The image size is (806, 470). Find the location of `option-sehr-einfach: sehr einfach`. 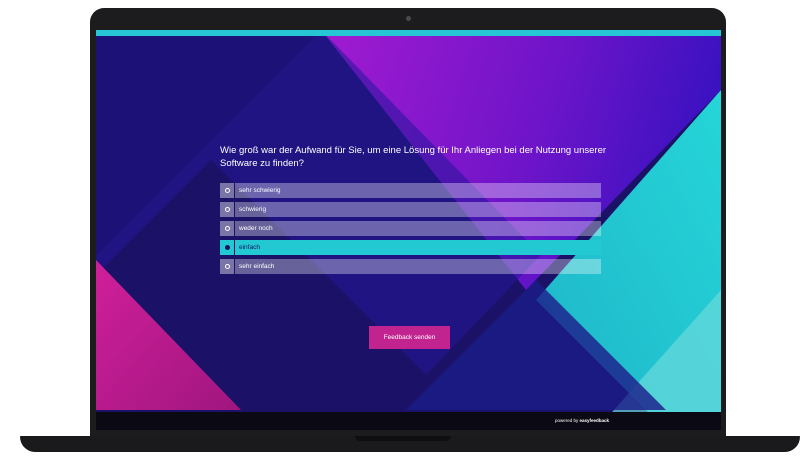

option-sehr-einfach: sehr einfach is located at coordinates (410, 266).